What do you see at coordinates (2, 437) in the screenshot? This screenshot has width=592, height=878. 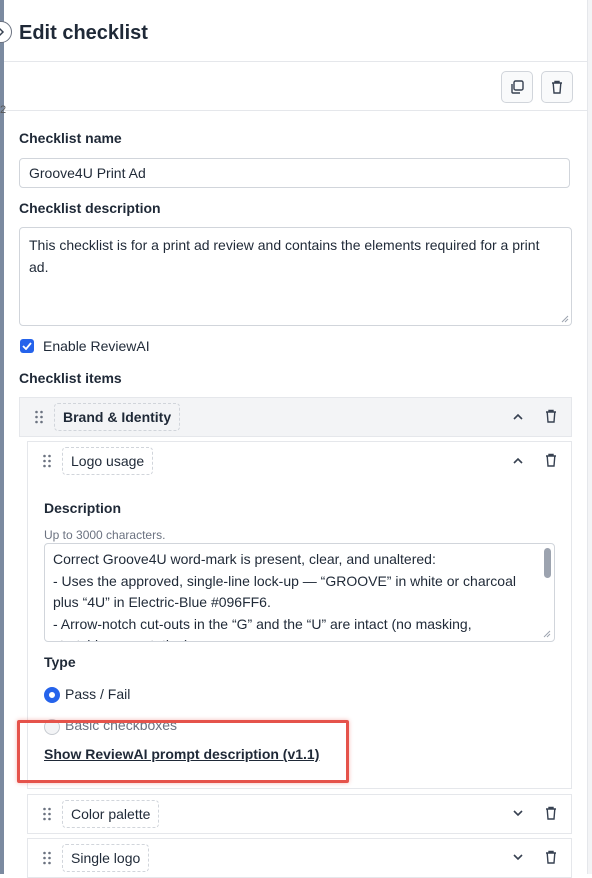 I see `sidebar-edge` at bounding box center [2, 437].